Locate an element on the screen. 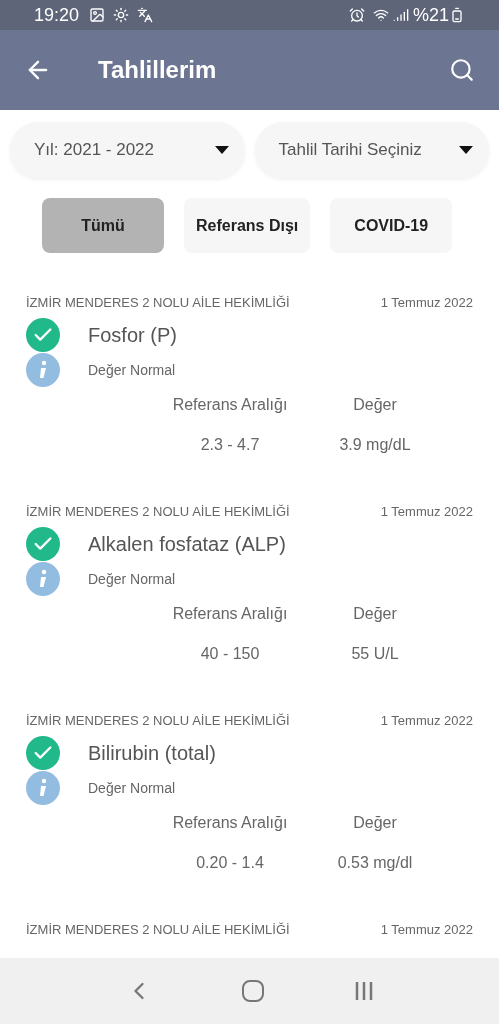  result-value: 55 U/L is located at coordinates (375, 654).